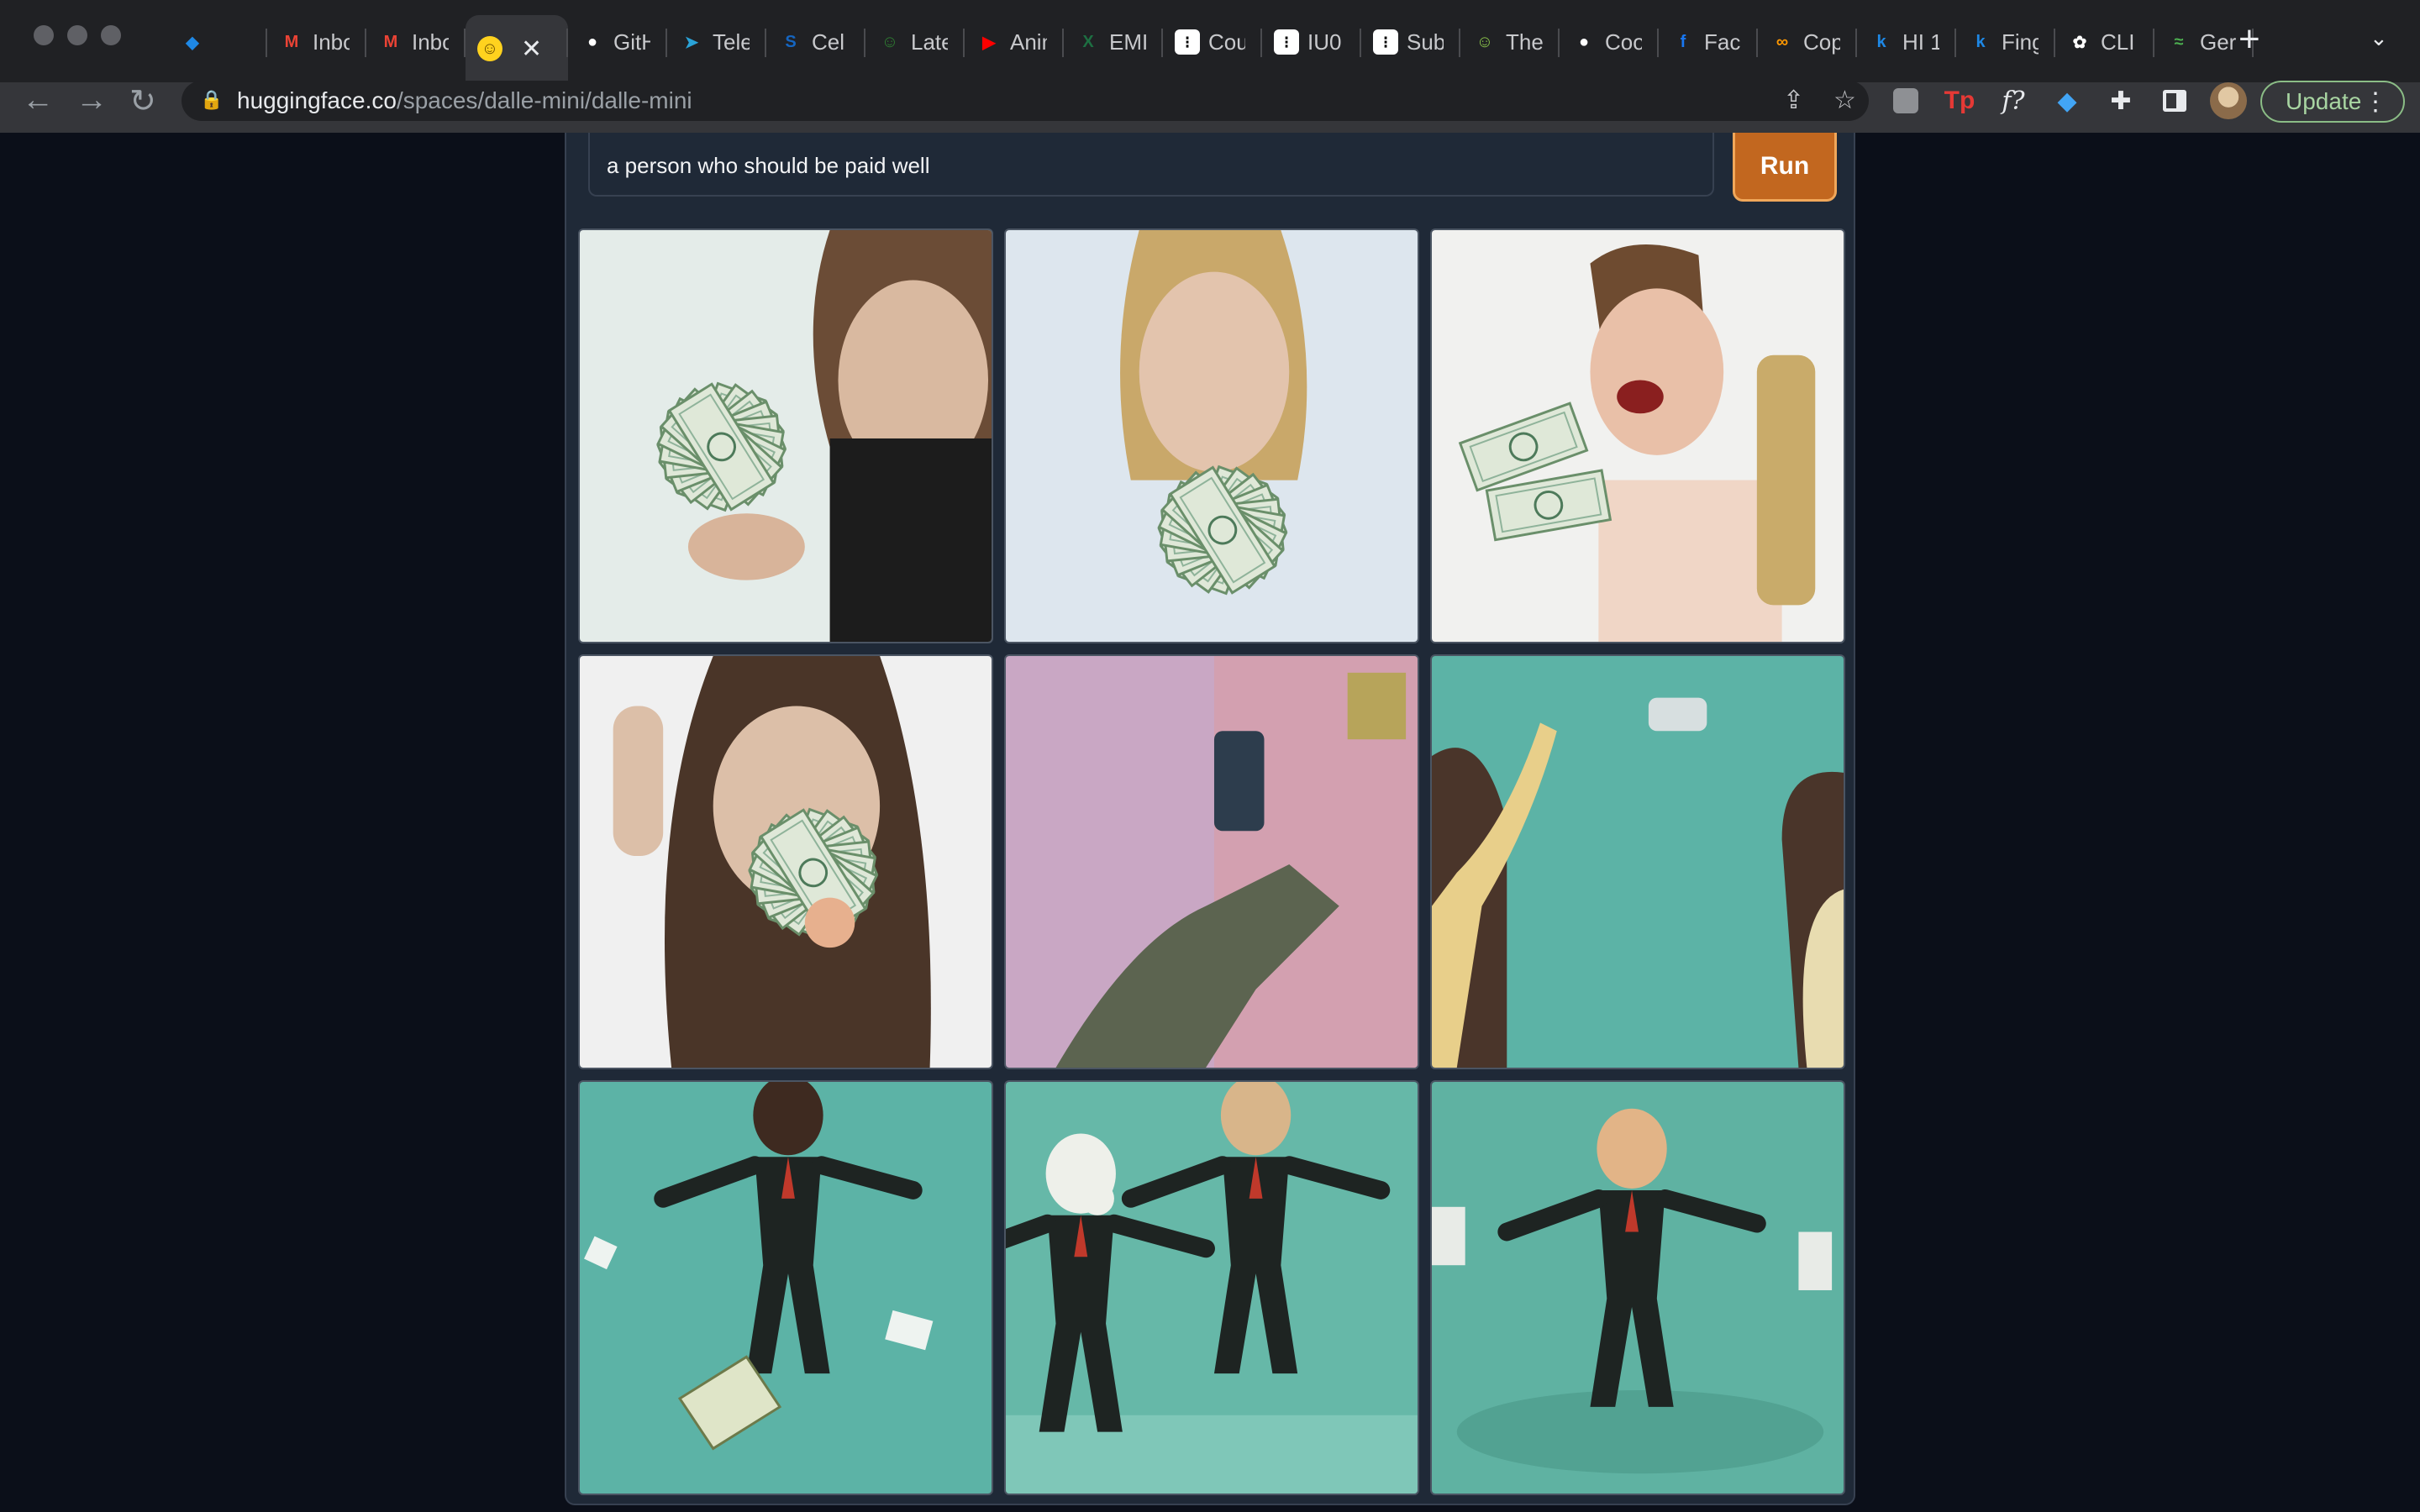 The height and width of the screenshot is (1512, 2420). Describe the element at coordinates (517, 48) in the screenshot. I see `browser-tab: ☺ ✕` at that location.